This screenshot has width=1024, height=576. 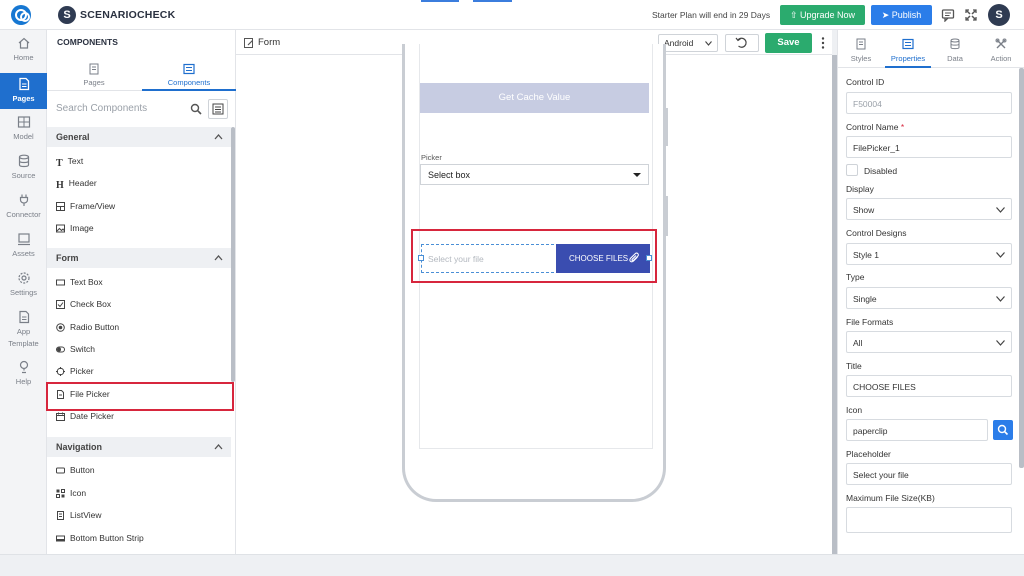 What do you see at coordinates (534, 98) in the screenshot?
I see `get-cache-value-button: Get Cache Value` at bounding box center [534, 98].